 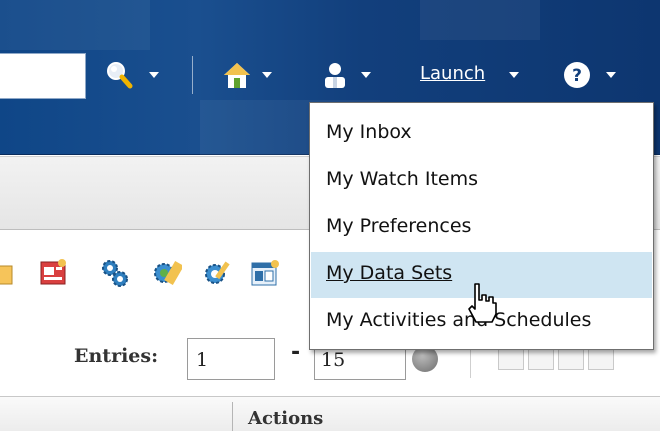 I want to click on form-add-icon, so click(x=265, y=273).